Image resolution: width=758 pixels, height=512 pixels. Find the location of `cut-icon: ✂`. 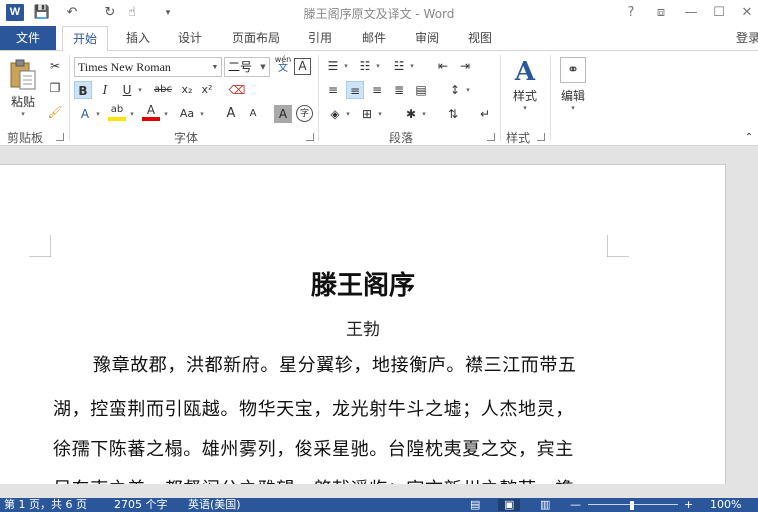

cut-icon: ✂ is located at coordinates (55, 66).